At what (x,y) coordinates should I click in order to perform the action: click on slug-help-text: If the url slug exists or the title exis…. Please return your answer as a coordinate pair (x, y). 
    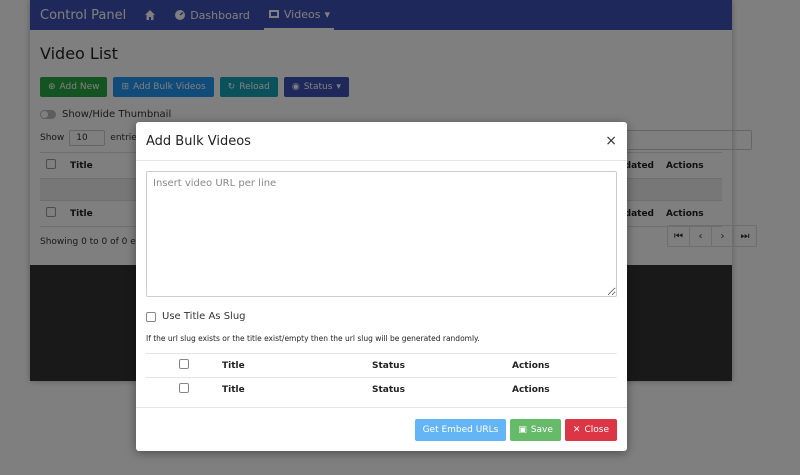
    Looking at the image, I should click on (313, 338).